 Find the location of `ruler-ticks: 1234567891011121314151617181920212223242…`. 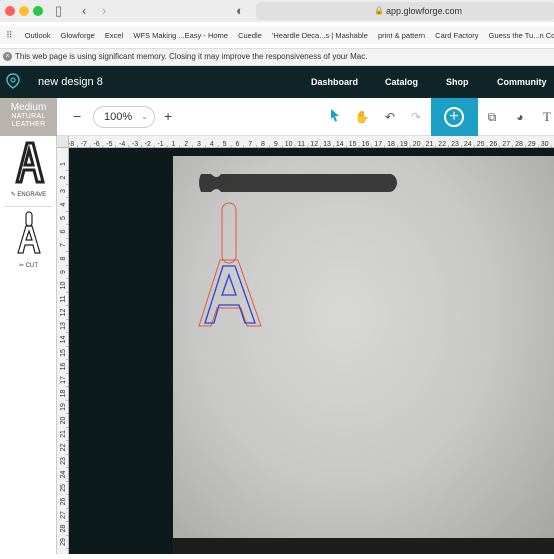

ruler-ticks: 1234567891011121314151617181920212223242… is located at coordinates (64, 355).